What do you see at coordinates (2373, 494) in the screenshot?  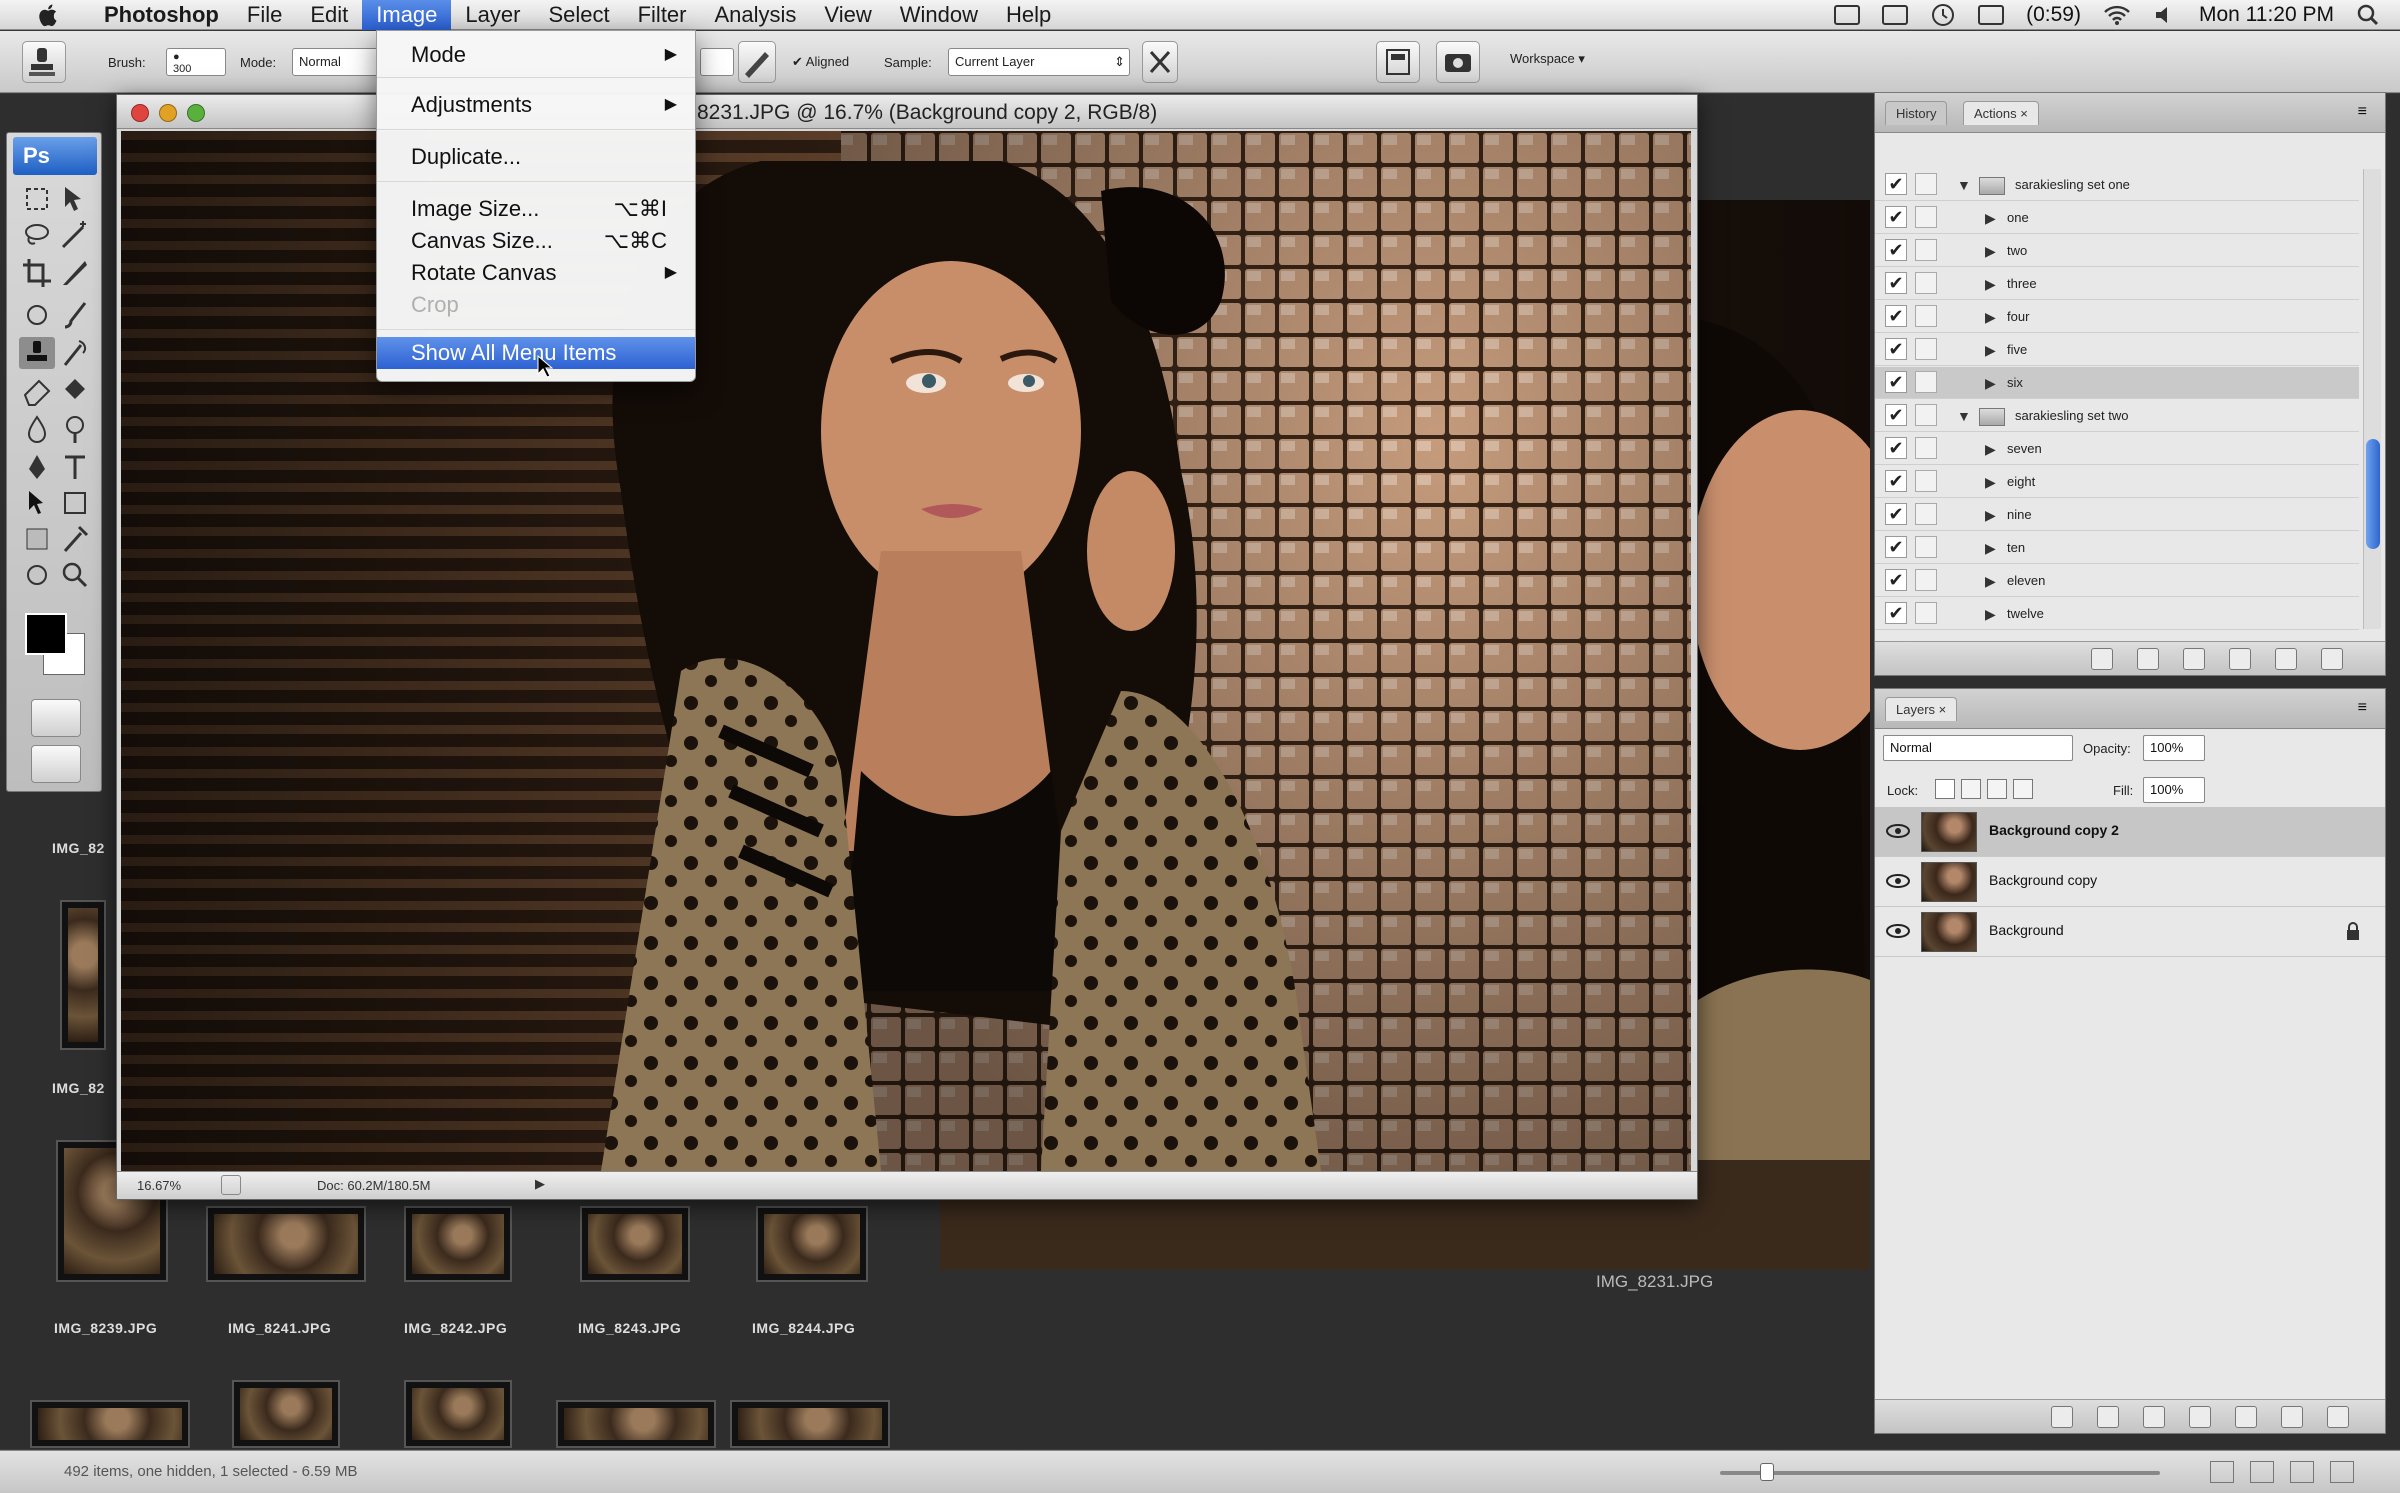 I see `scroll-thumb` at bounding box center [2373, 494].